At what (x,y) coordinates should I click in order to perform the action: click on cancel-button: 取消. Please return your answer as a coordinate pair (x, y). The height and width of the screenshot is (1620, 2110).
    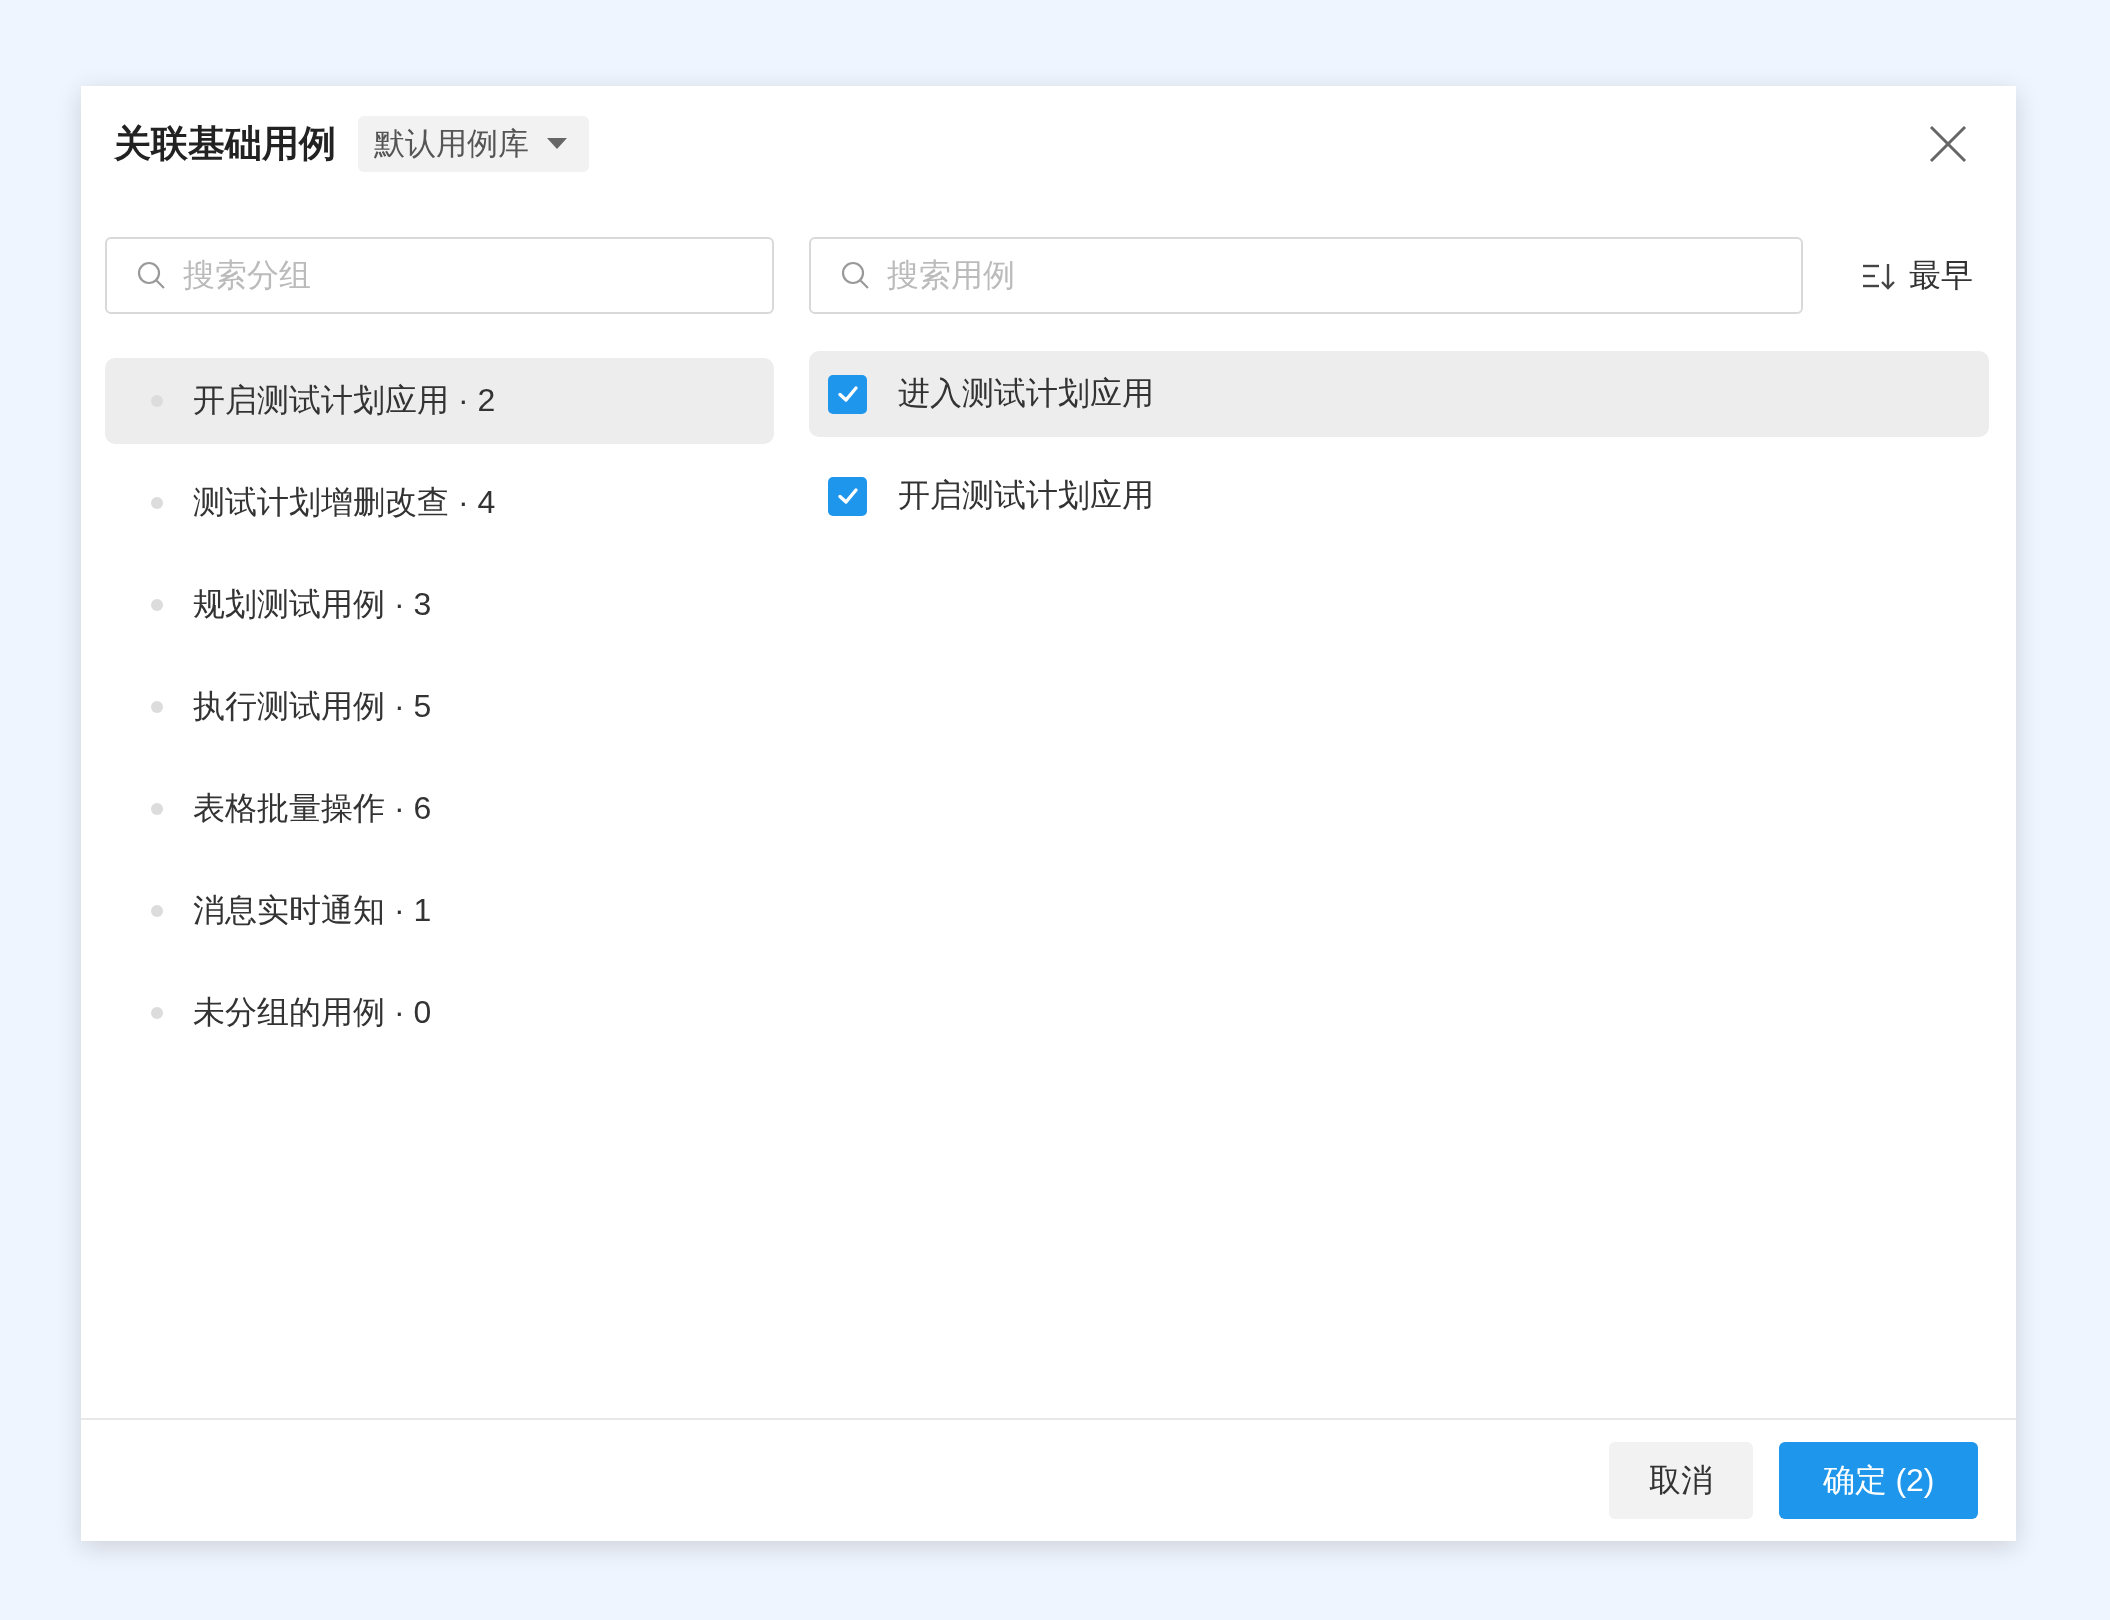
    Looking at the image, I should click on (1681, 1480).